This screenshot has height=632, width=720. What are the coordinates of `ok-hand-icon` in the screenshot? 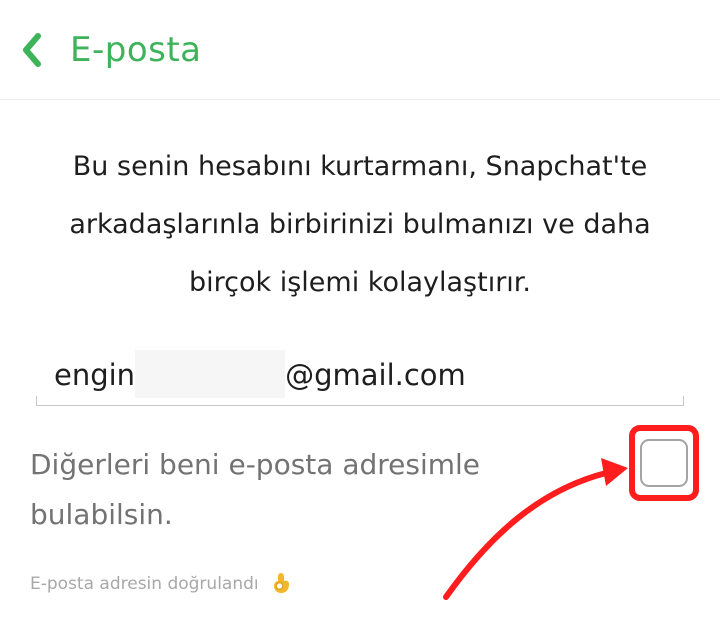 It's located at (282, 583).